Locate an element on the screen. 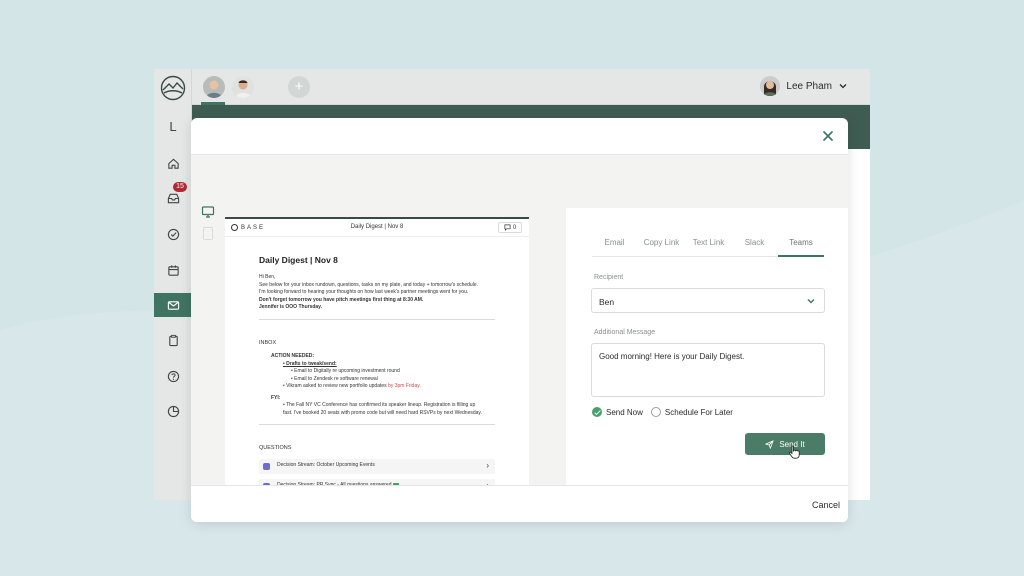 This screenshot has height=576, width=1024. user-name: Lee Pham is located at coordinates (809, 86).